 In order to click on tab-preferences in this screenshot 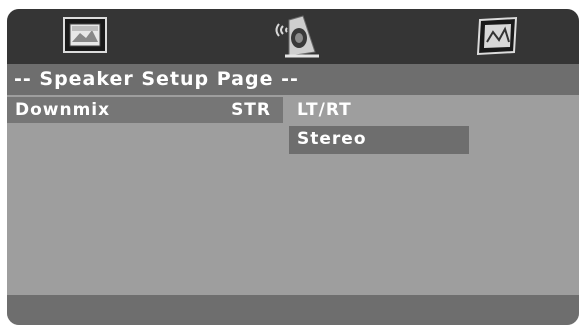, I will do `click(497, 38)`.